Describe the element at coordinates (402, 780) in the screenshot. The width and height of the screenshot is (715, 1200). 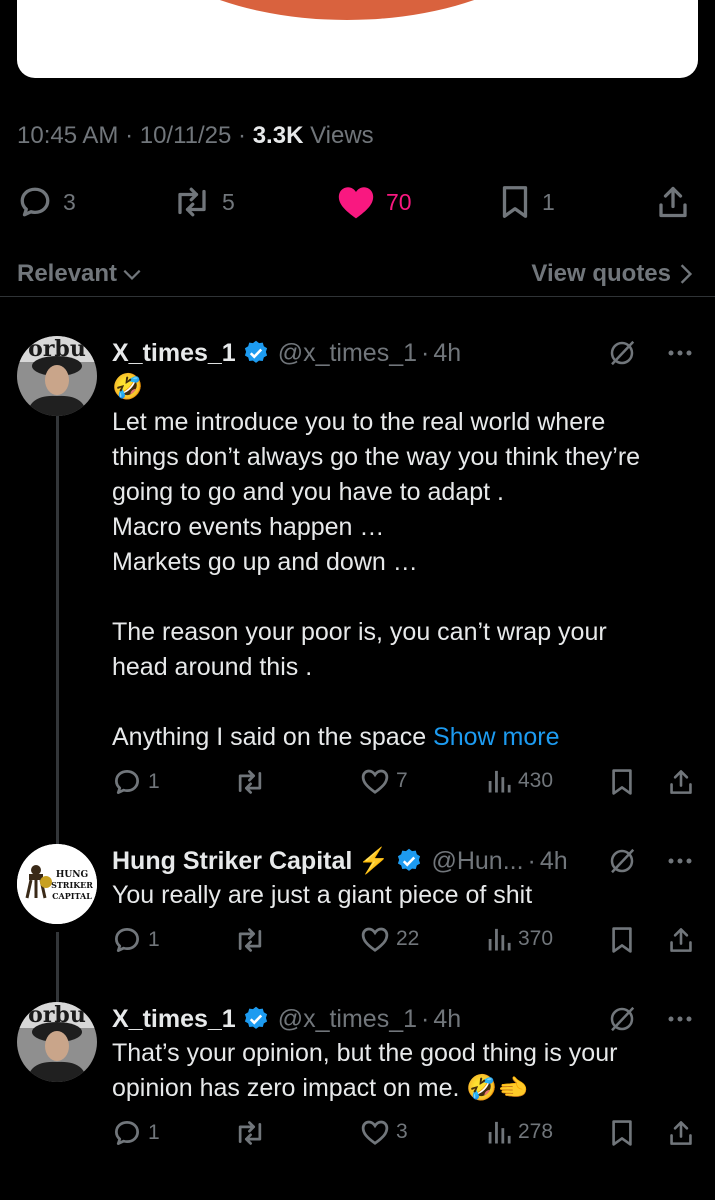
I see `like-count: 7` at that location.